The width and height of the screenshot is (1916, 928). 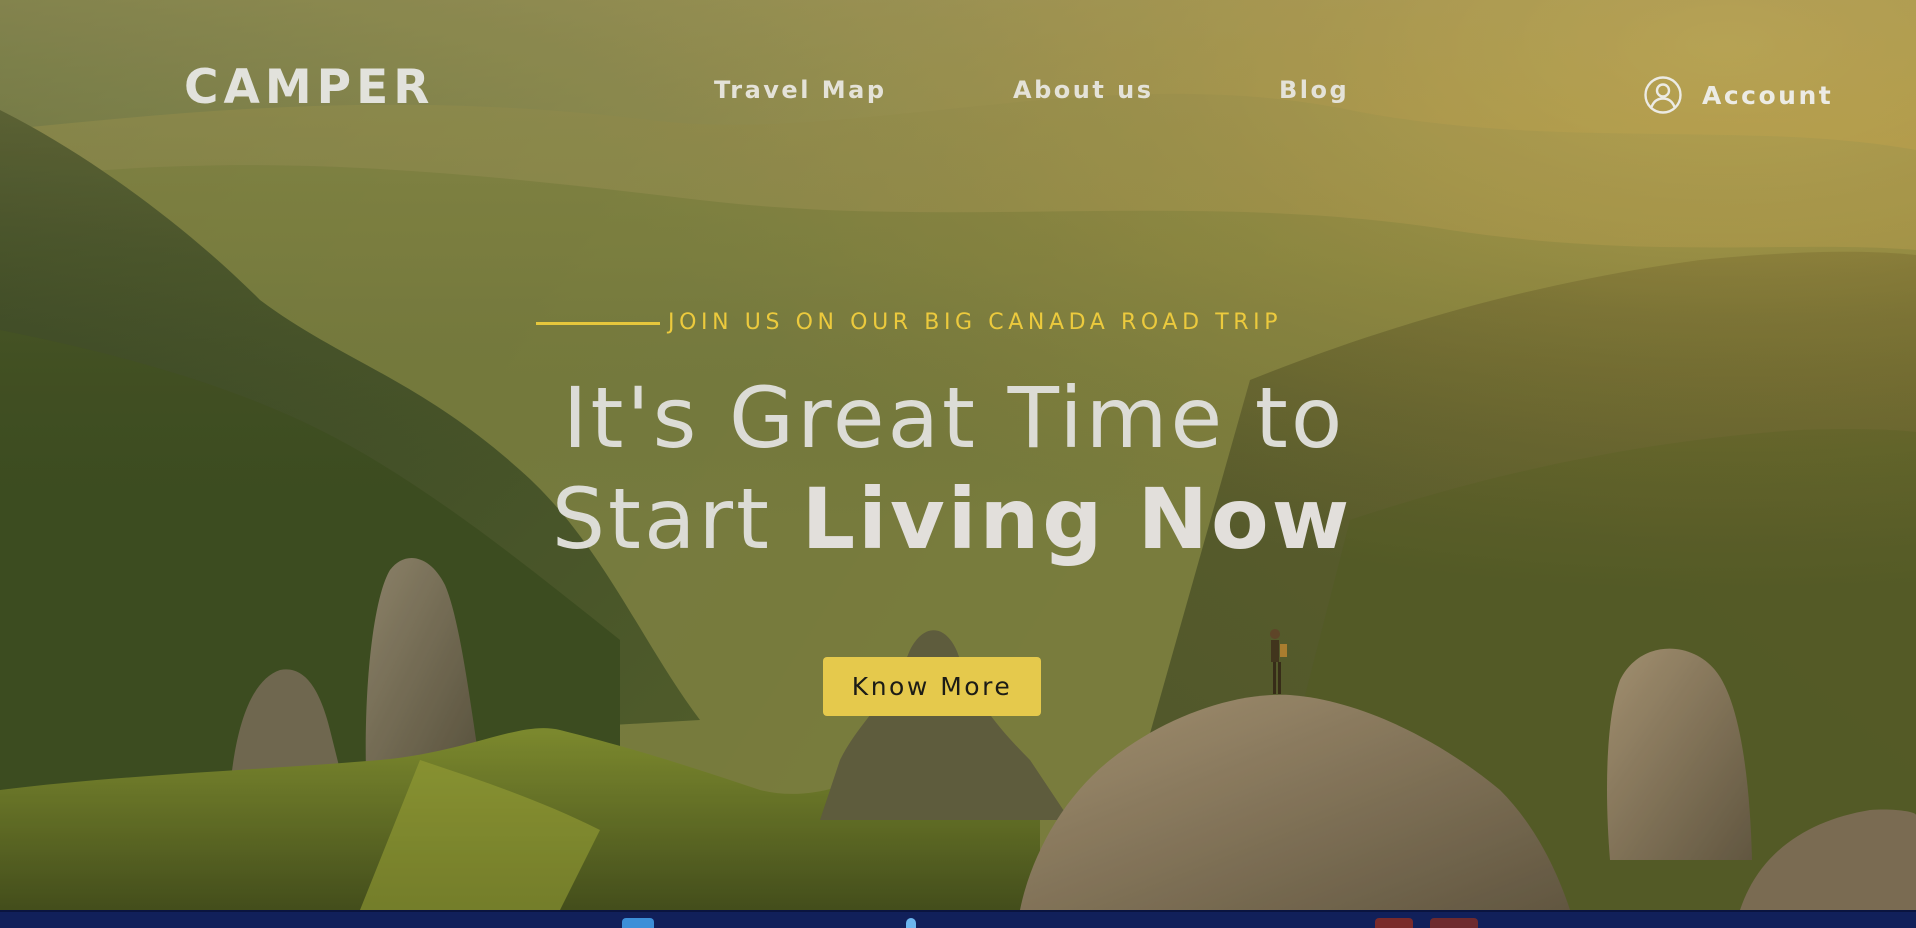 What do you see at coordinates (954, 418) in the screenshot?
I see `hero-headline-line-1: It's Great Time to` at bounding box center [954, 418].